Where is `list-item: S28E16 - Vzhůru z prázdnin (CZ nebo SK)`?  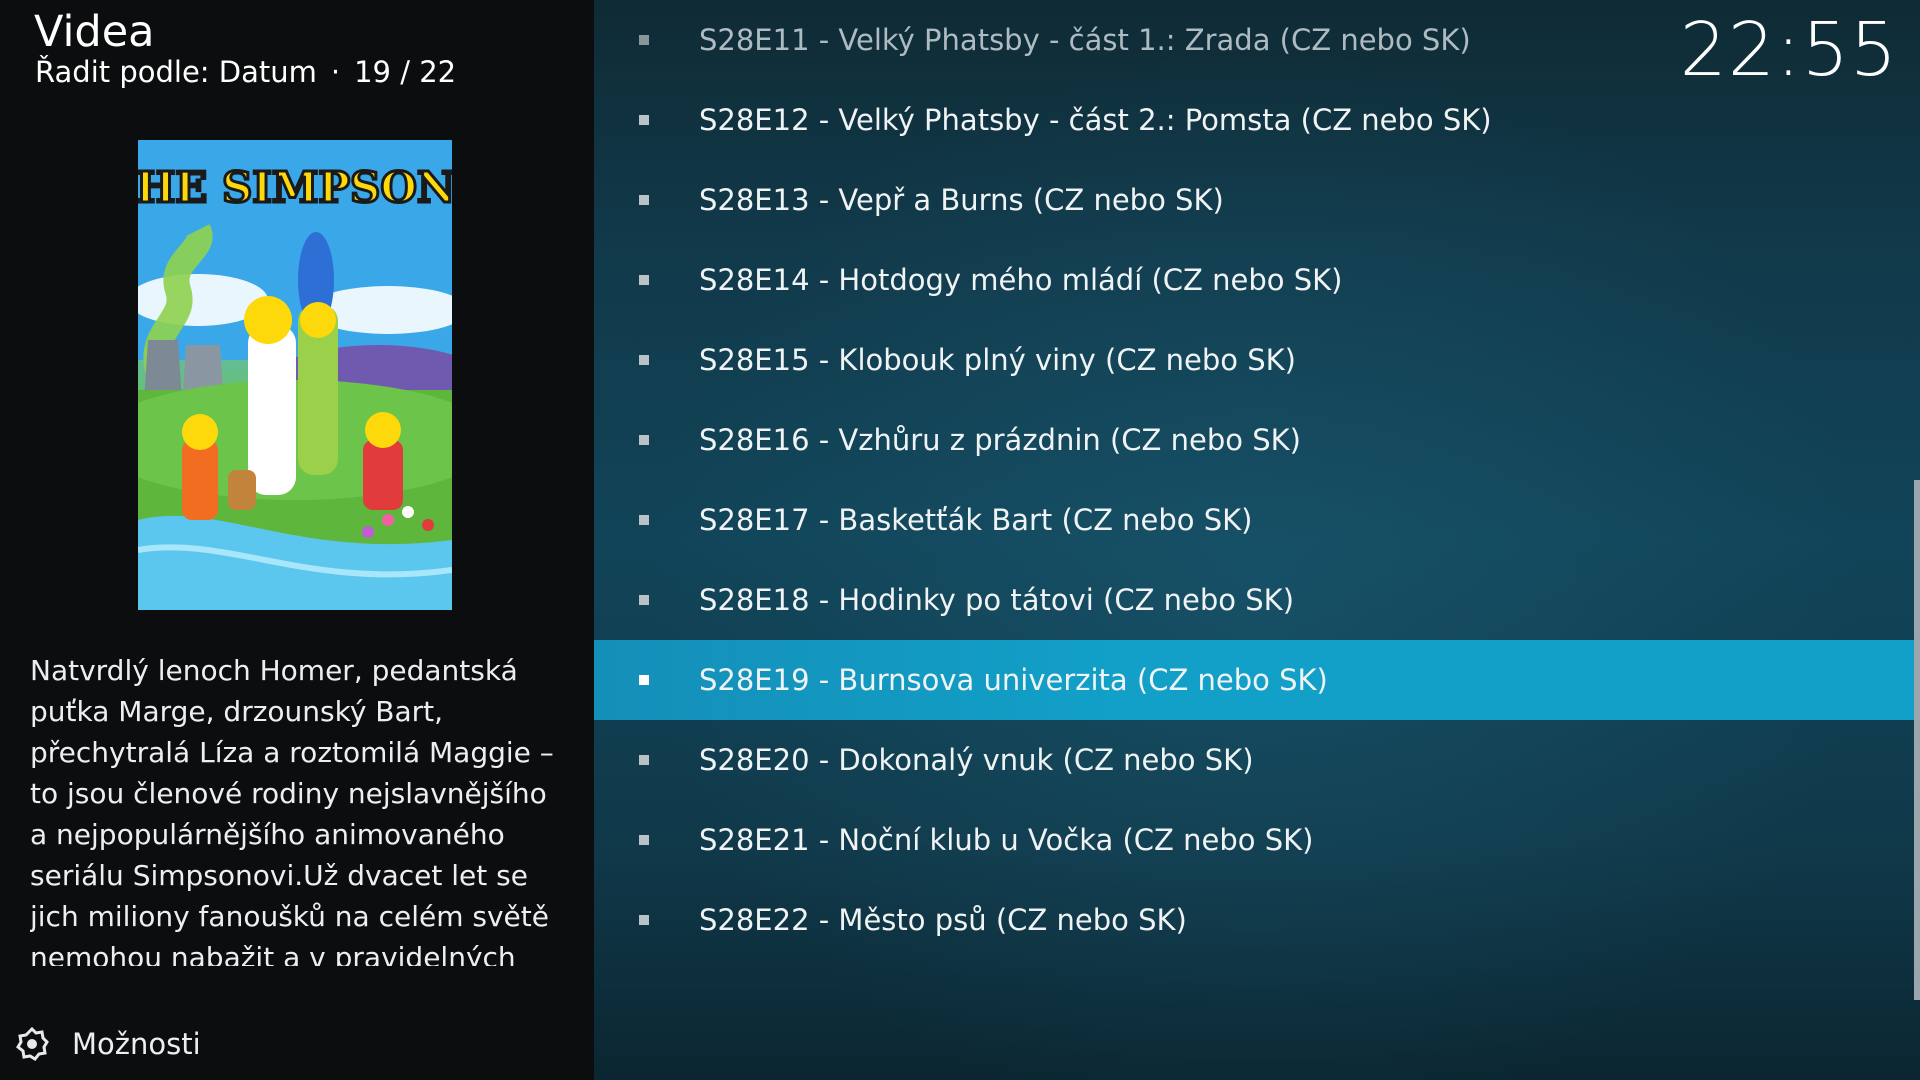 list-item: S28E16 - Vzhůru z prázdnin (CZ nebo SK) is located at coordinates (1257, 440).